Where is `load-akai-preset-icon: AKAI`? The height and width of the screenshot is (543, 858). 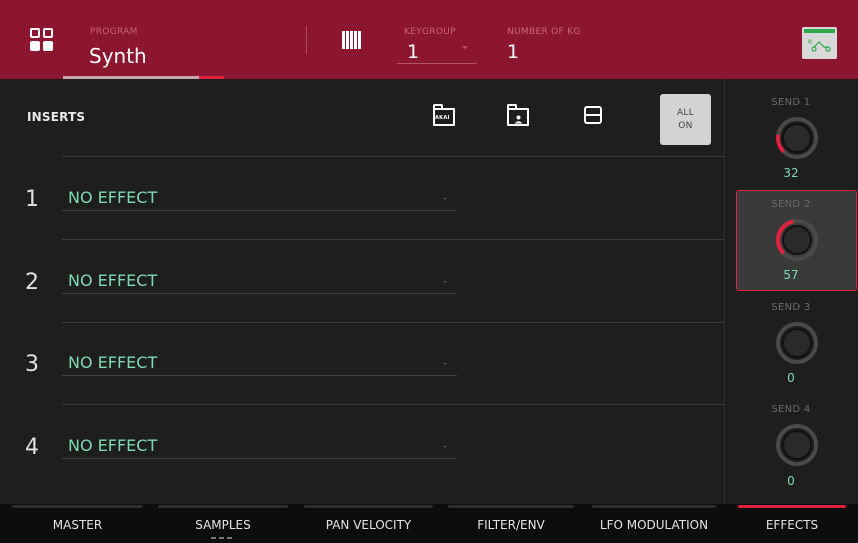
load-akai-preset-icon: AKAI is located at coordinates (444, 116).